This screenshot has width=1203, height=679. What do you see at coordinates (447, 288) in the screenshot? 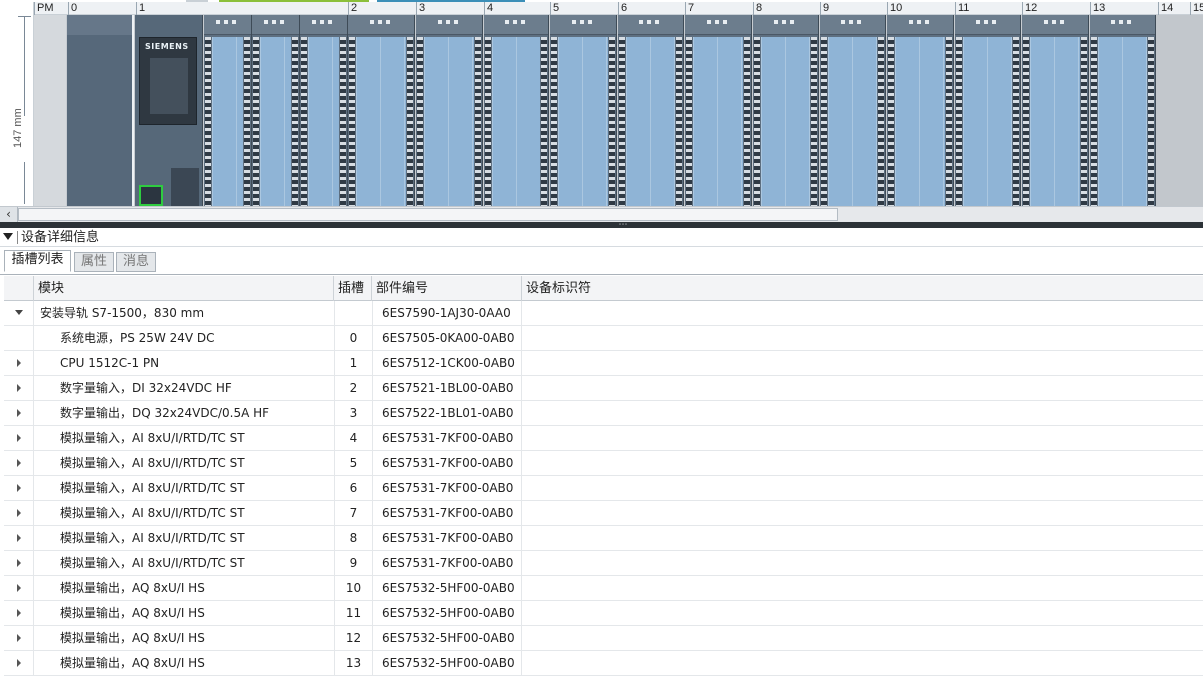
I see `col-part-number: 部件编号` at bounding box center [447, 288].